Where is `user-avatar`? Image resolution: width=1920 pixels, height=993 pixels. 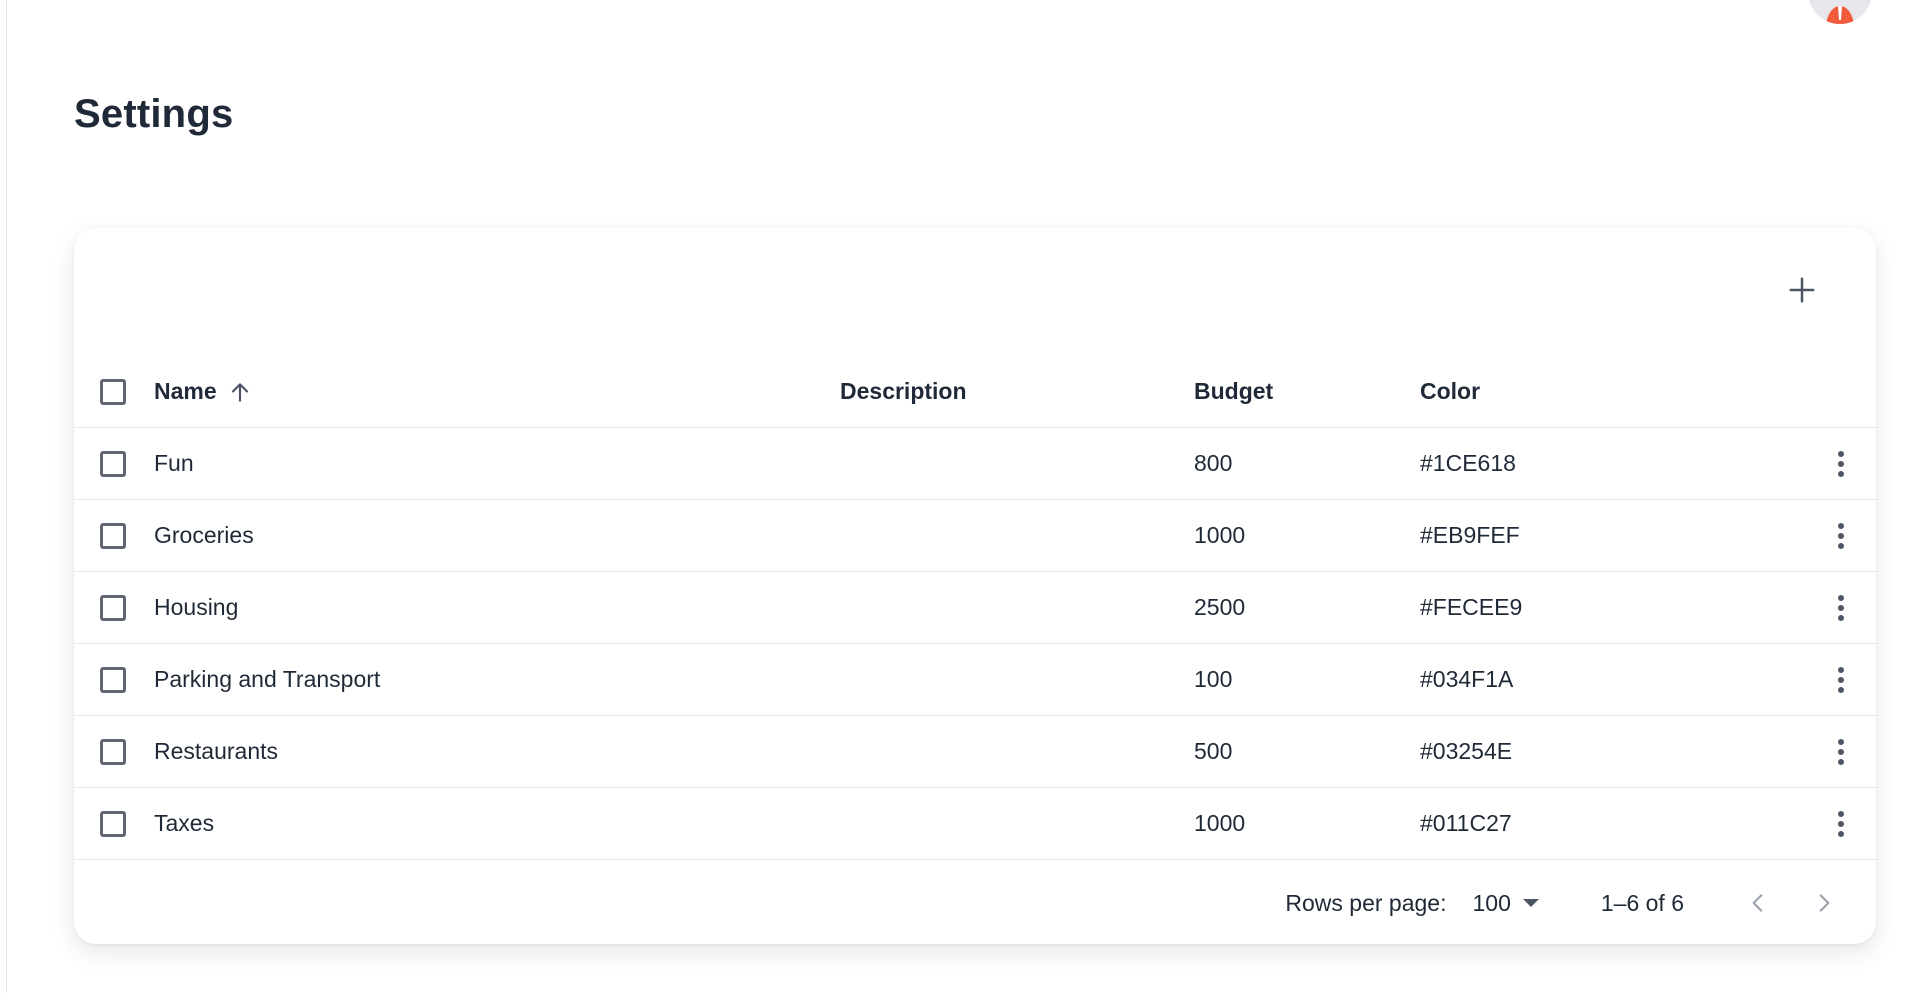
user-avatar is located at coordinates (1840, 12).